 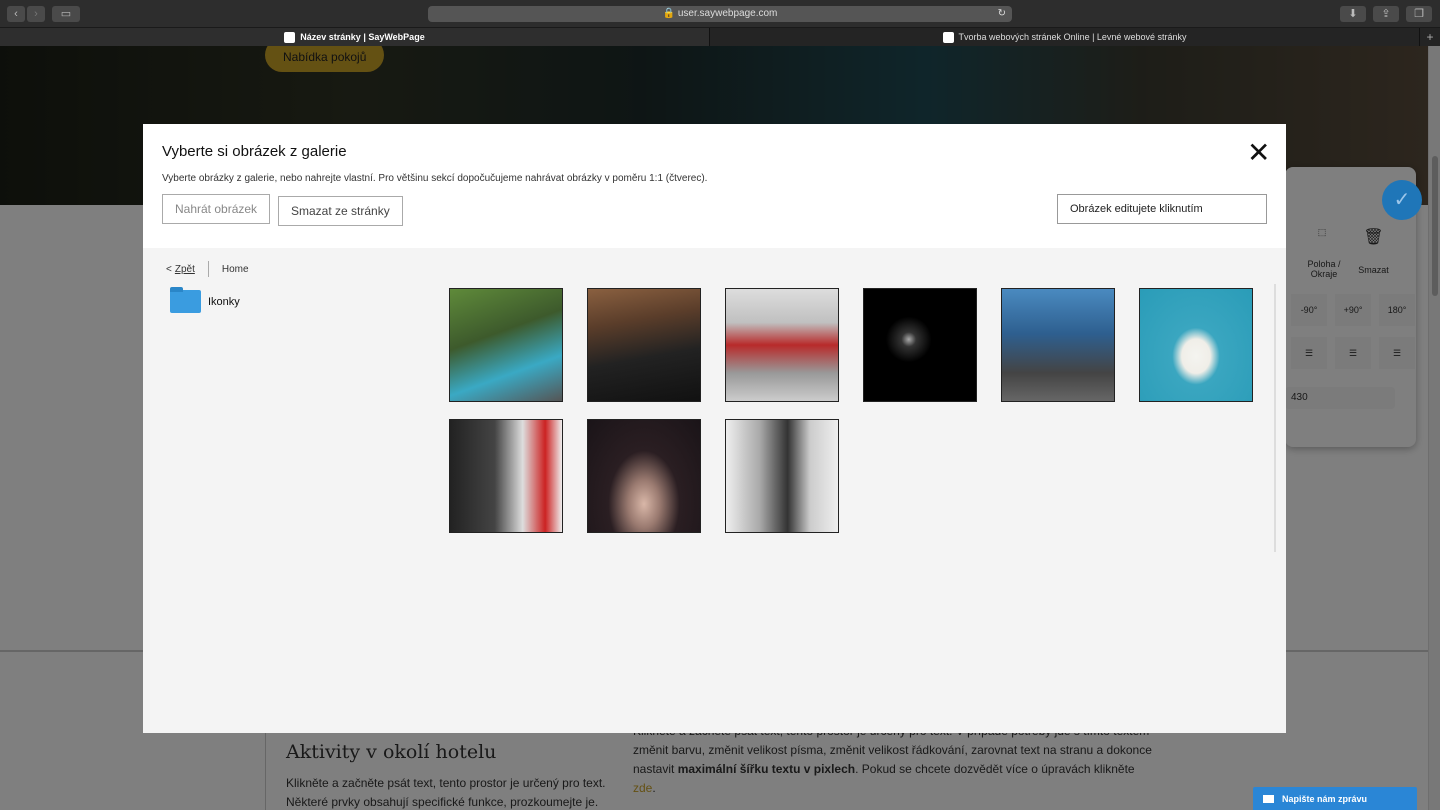 I want to click on breadcrumb-home: Home, so click(x=235, y=269).